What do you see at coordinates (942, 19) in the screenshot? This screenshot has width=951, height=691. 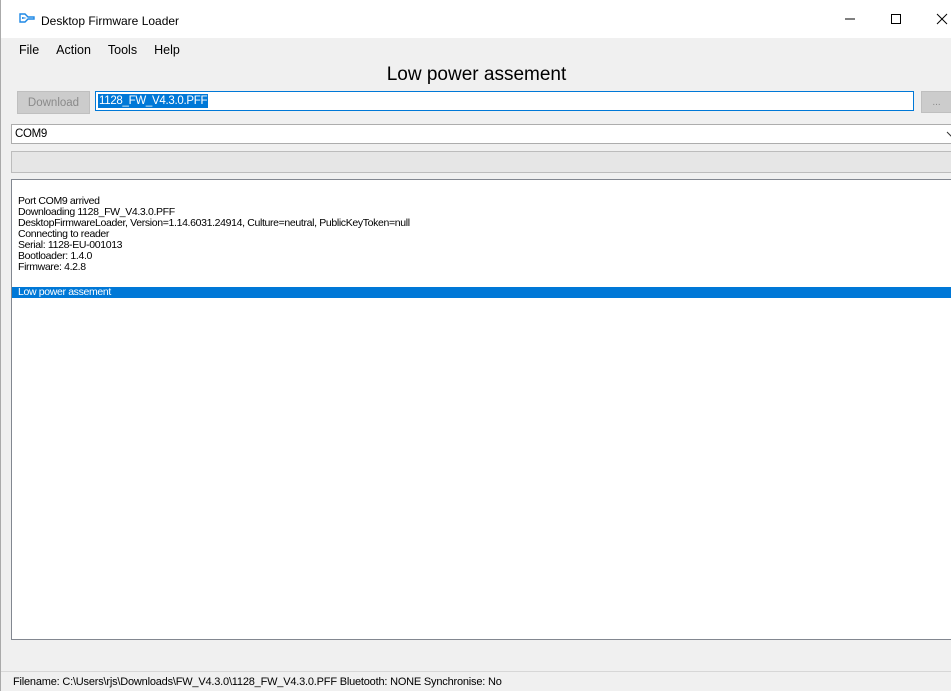 I see `close-icon` at bounding box center [942, 19].